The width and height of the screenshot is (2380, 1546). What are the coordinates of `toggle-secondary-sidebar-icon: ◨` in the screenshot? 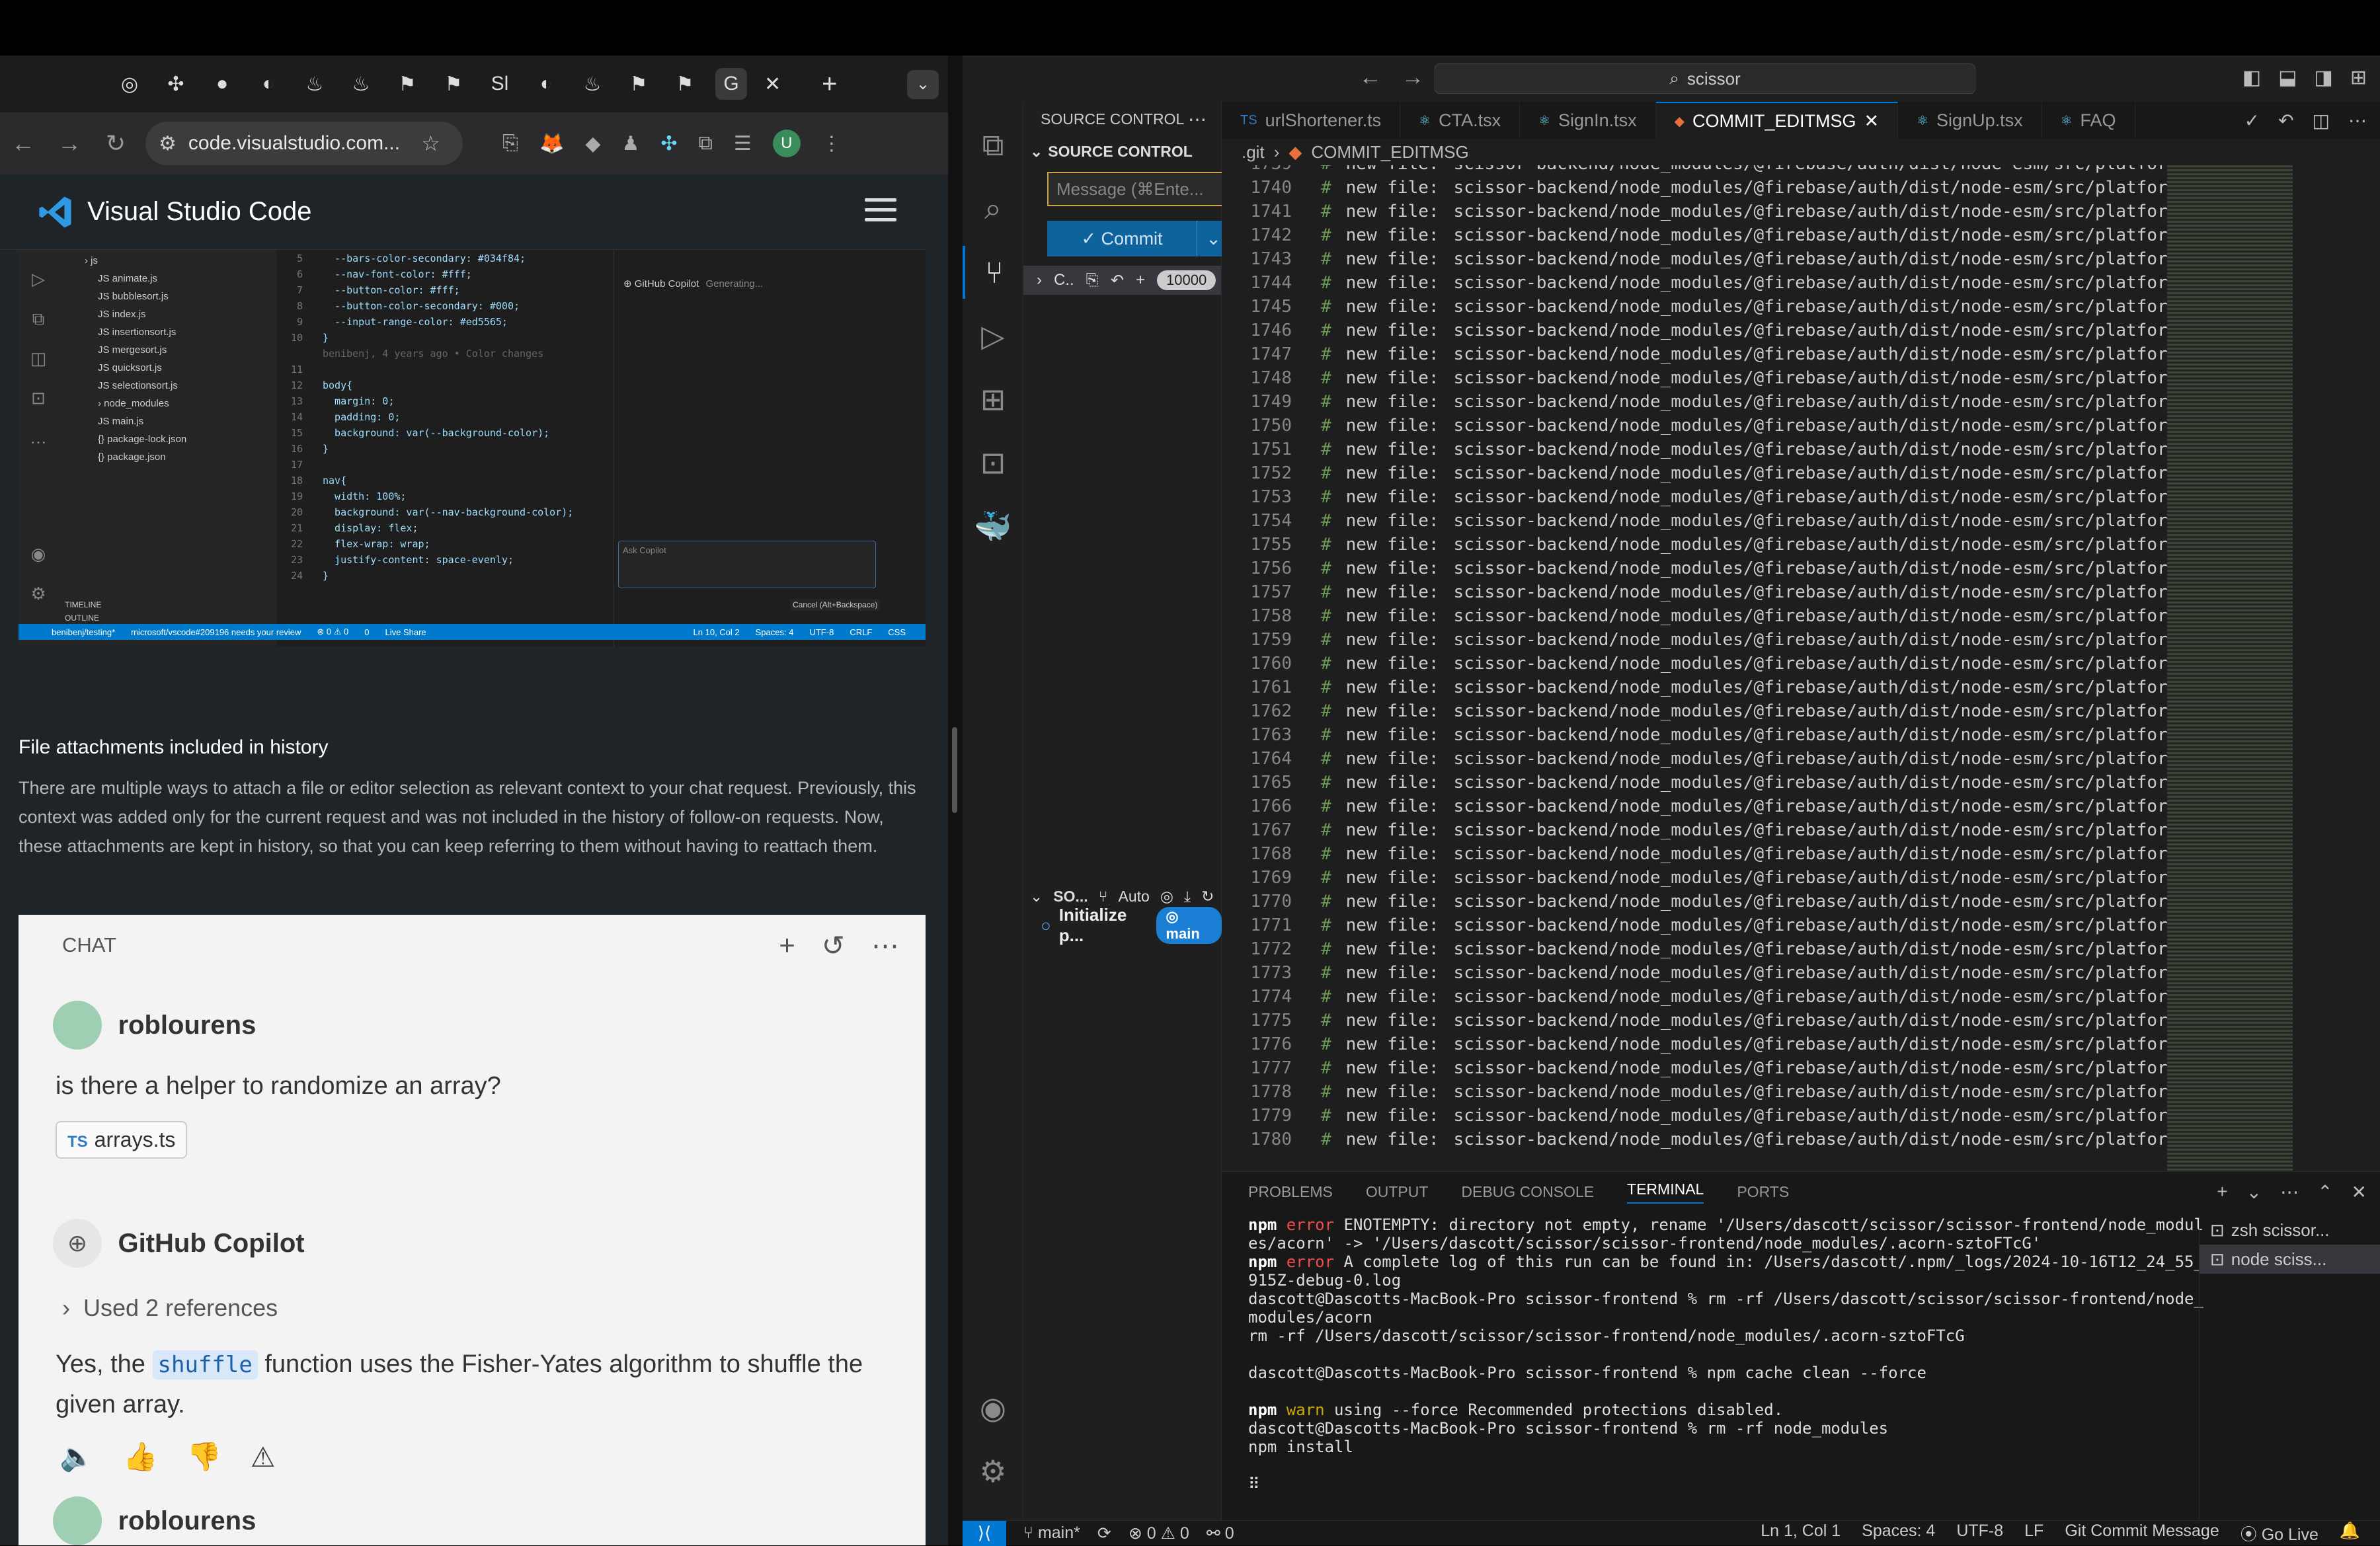 It's located at (2324, 77).